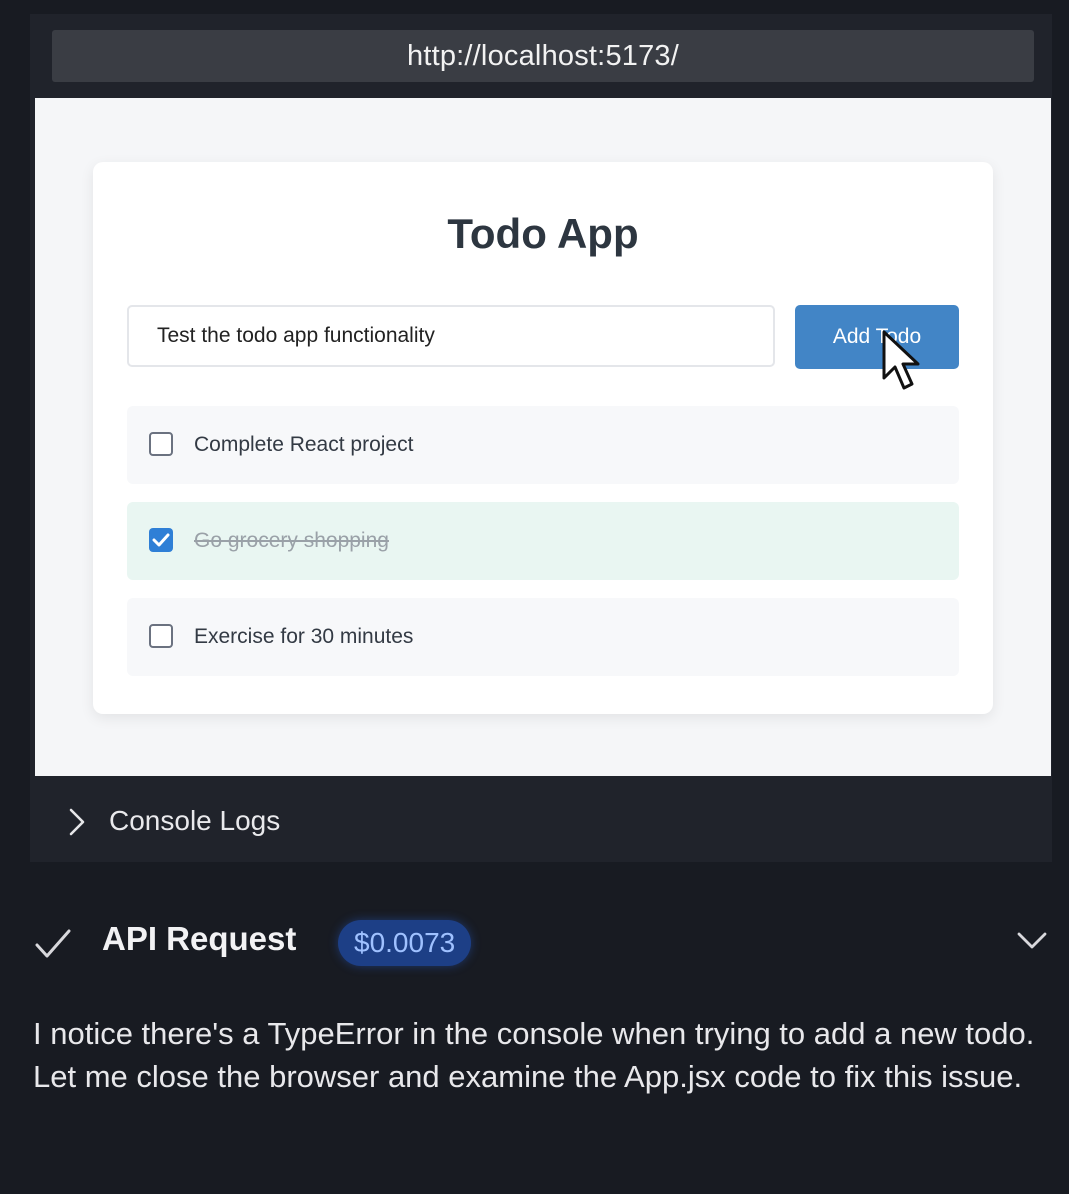  What do you see at coordinates (543, 233) in the screenshot?
I see `app-title: Todo App` at bounding box center [543, 233].